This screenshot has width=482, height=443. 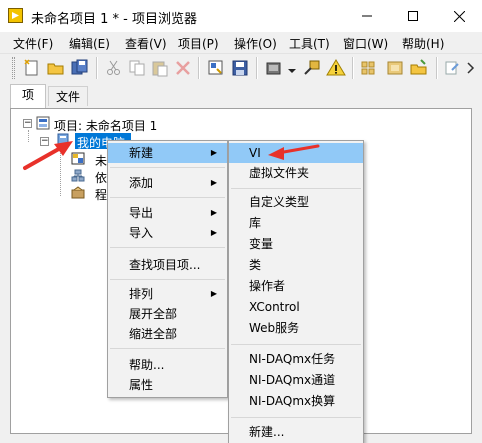 What do you see at coordinates (171, 155) in the screenshot?
I see `annotation-overlay` at bounding box center [171, 155].